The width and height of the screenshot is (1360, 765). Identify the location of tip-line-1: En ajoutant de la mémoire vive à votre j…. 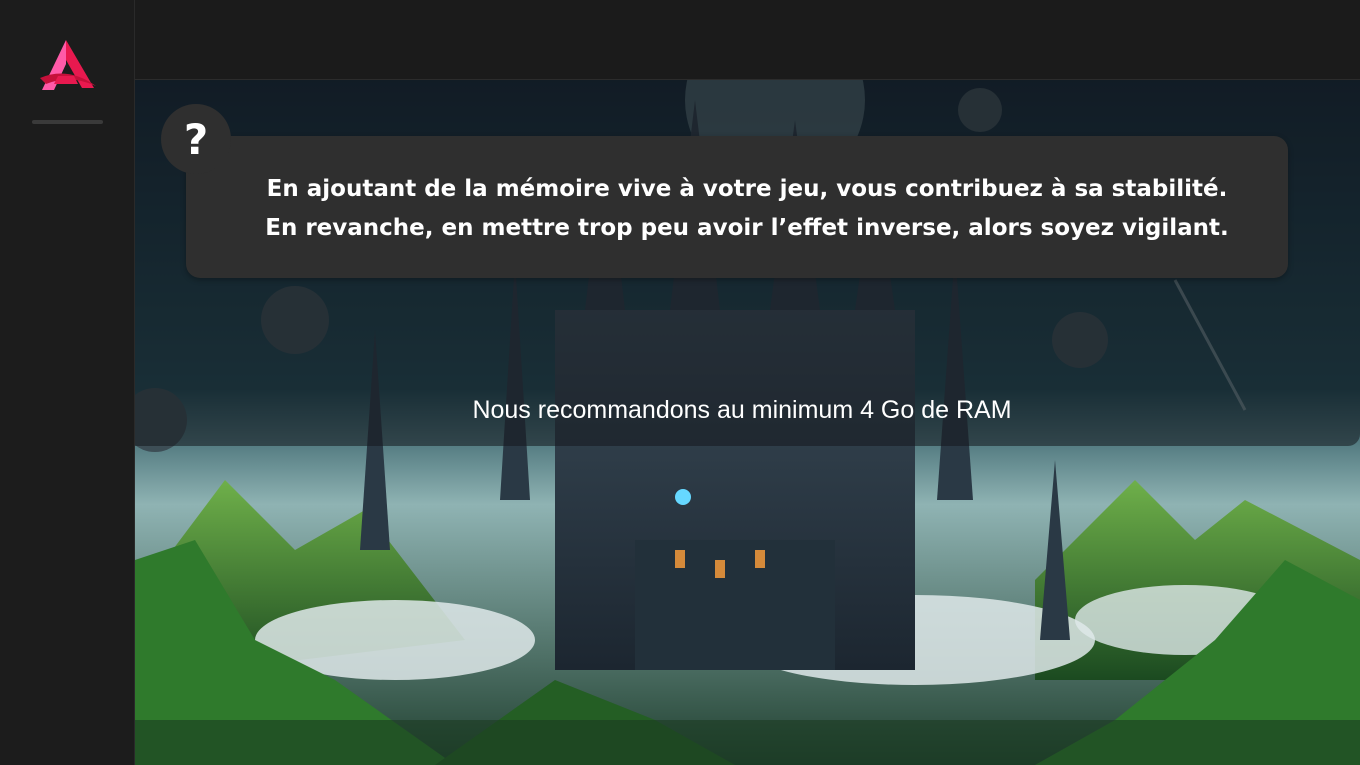
(747, 189).